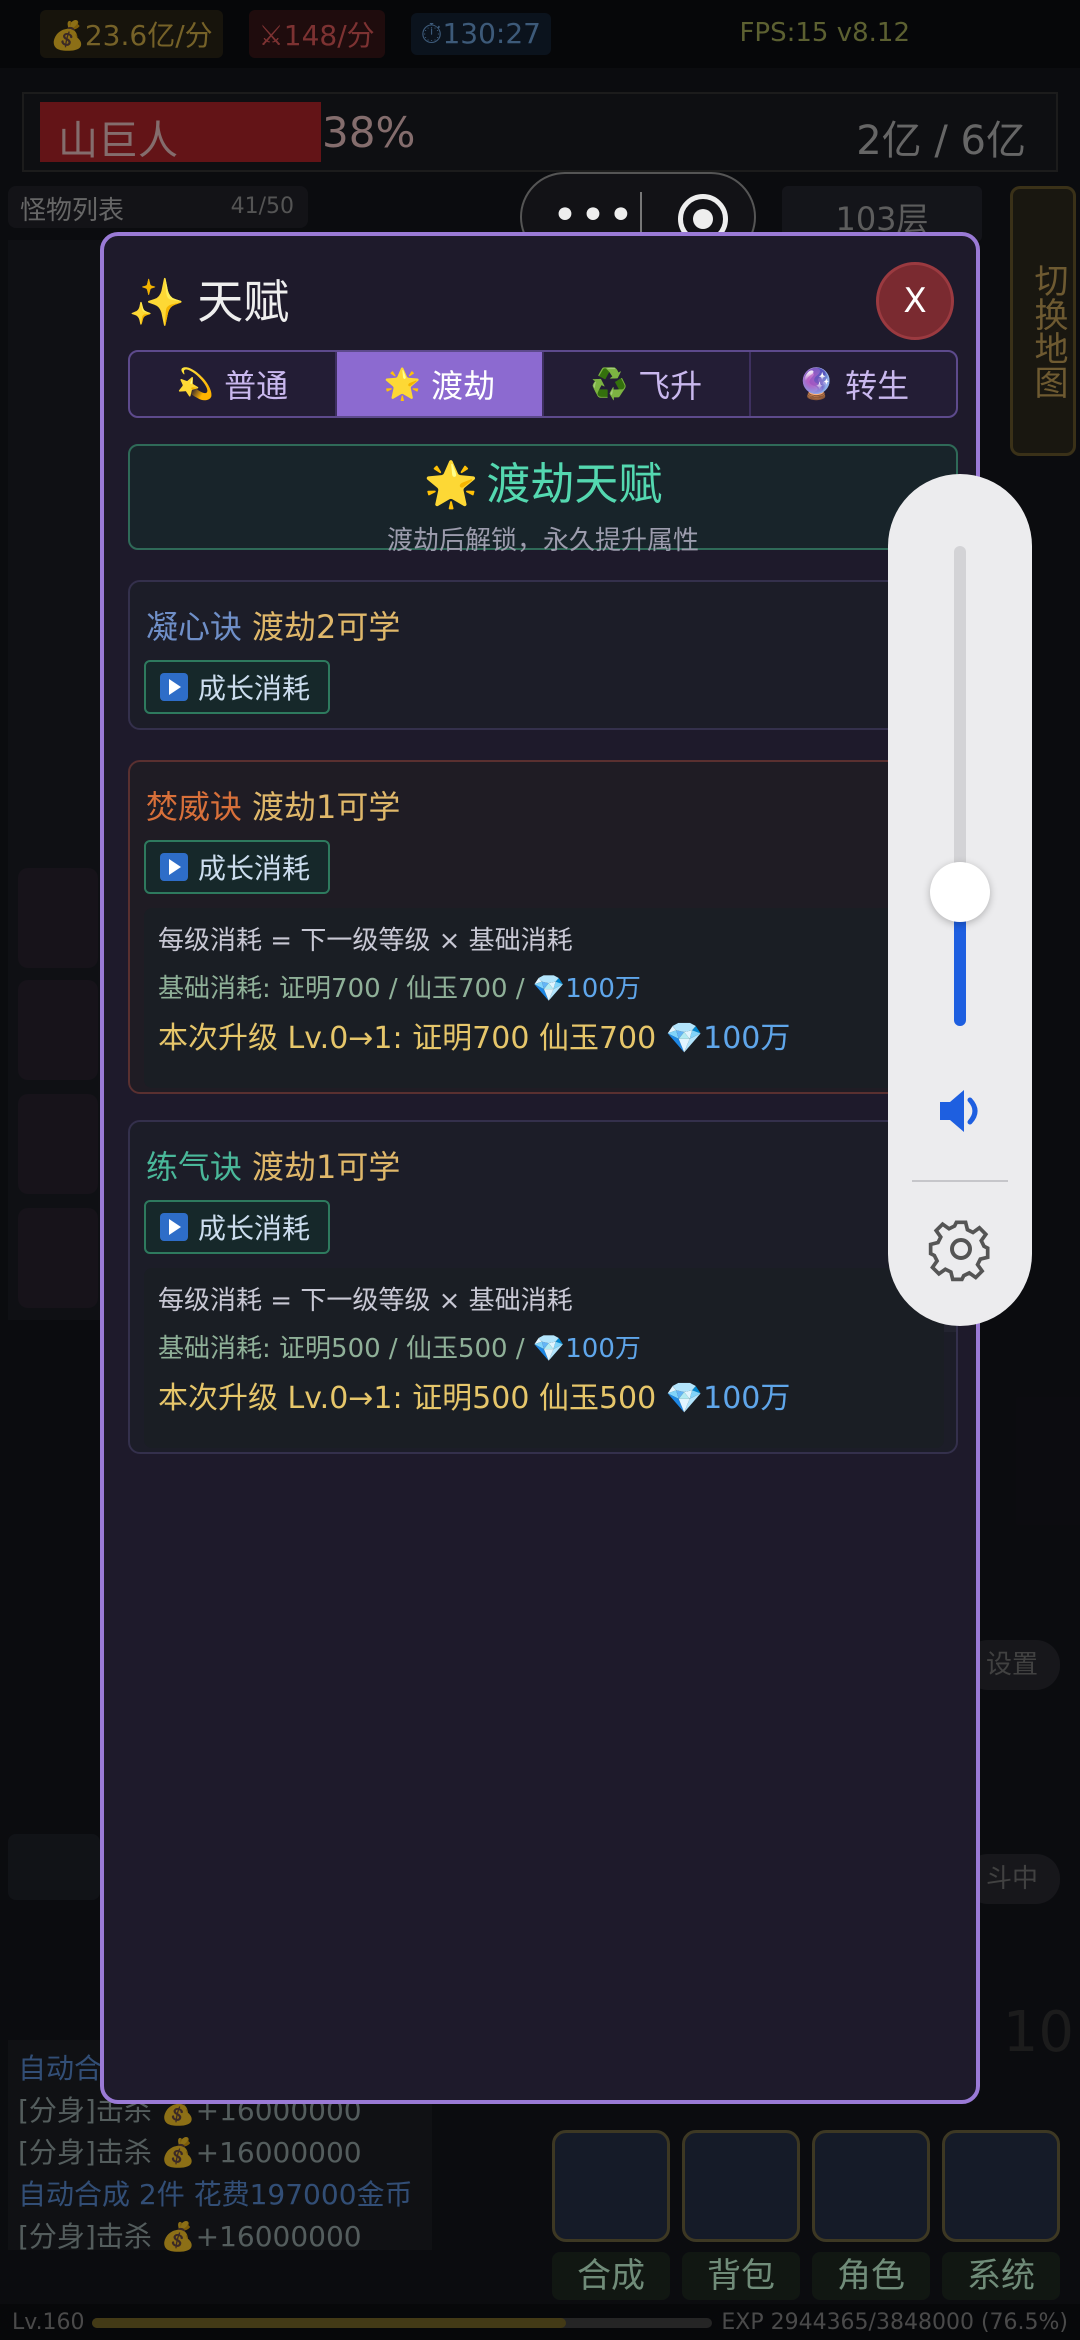  I want to click on section-subtitle: 渡劫后解锁，永久提升属性, so click(542, 541).